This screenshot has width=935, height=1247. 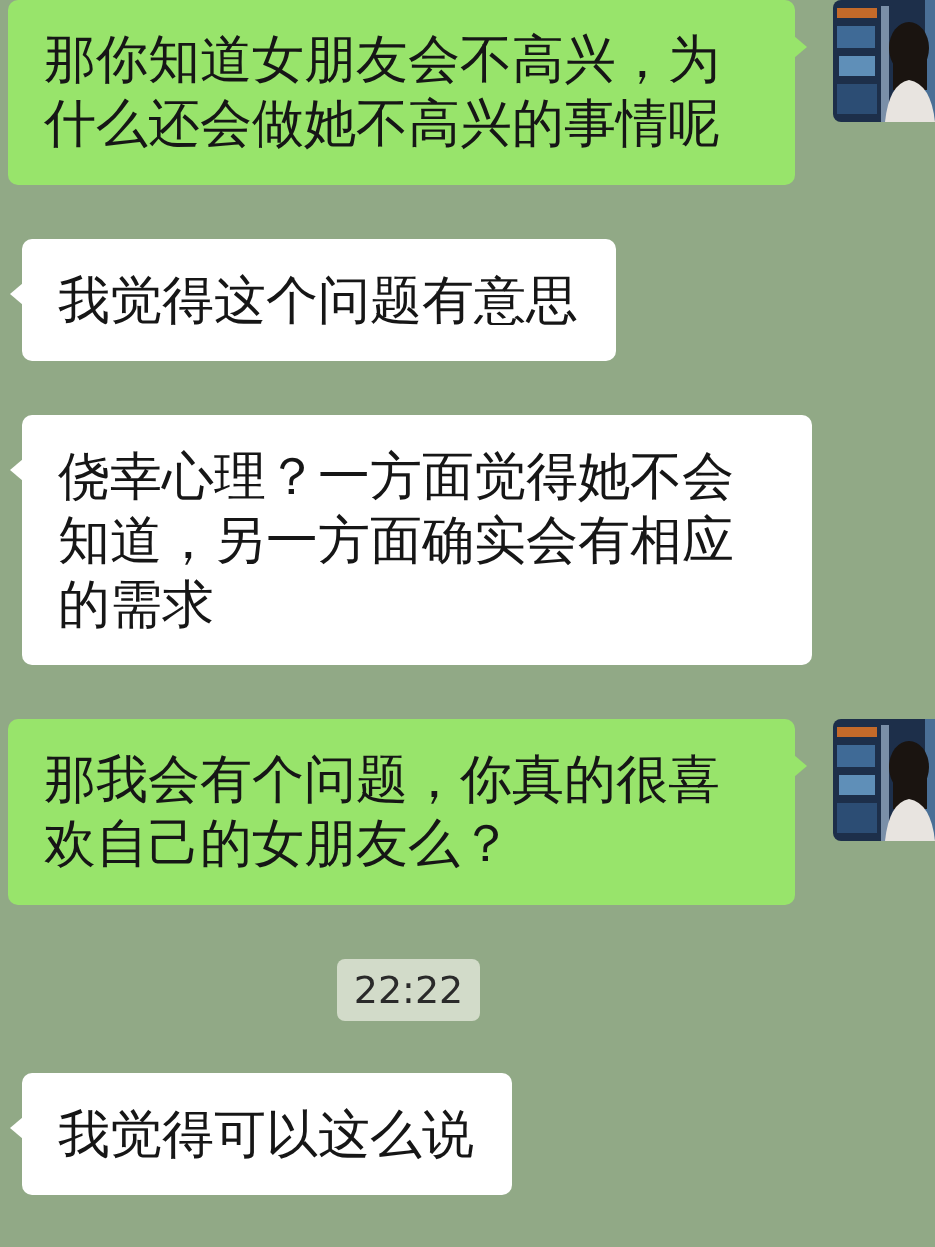 I want to click on message-bubble: 那我会有个问题，你真的很喜欢自己的女朋友么？, so click(x=401, y=812).